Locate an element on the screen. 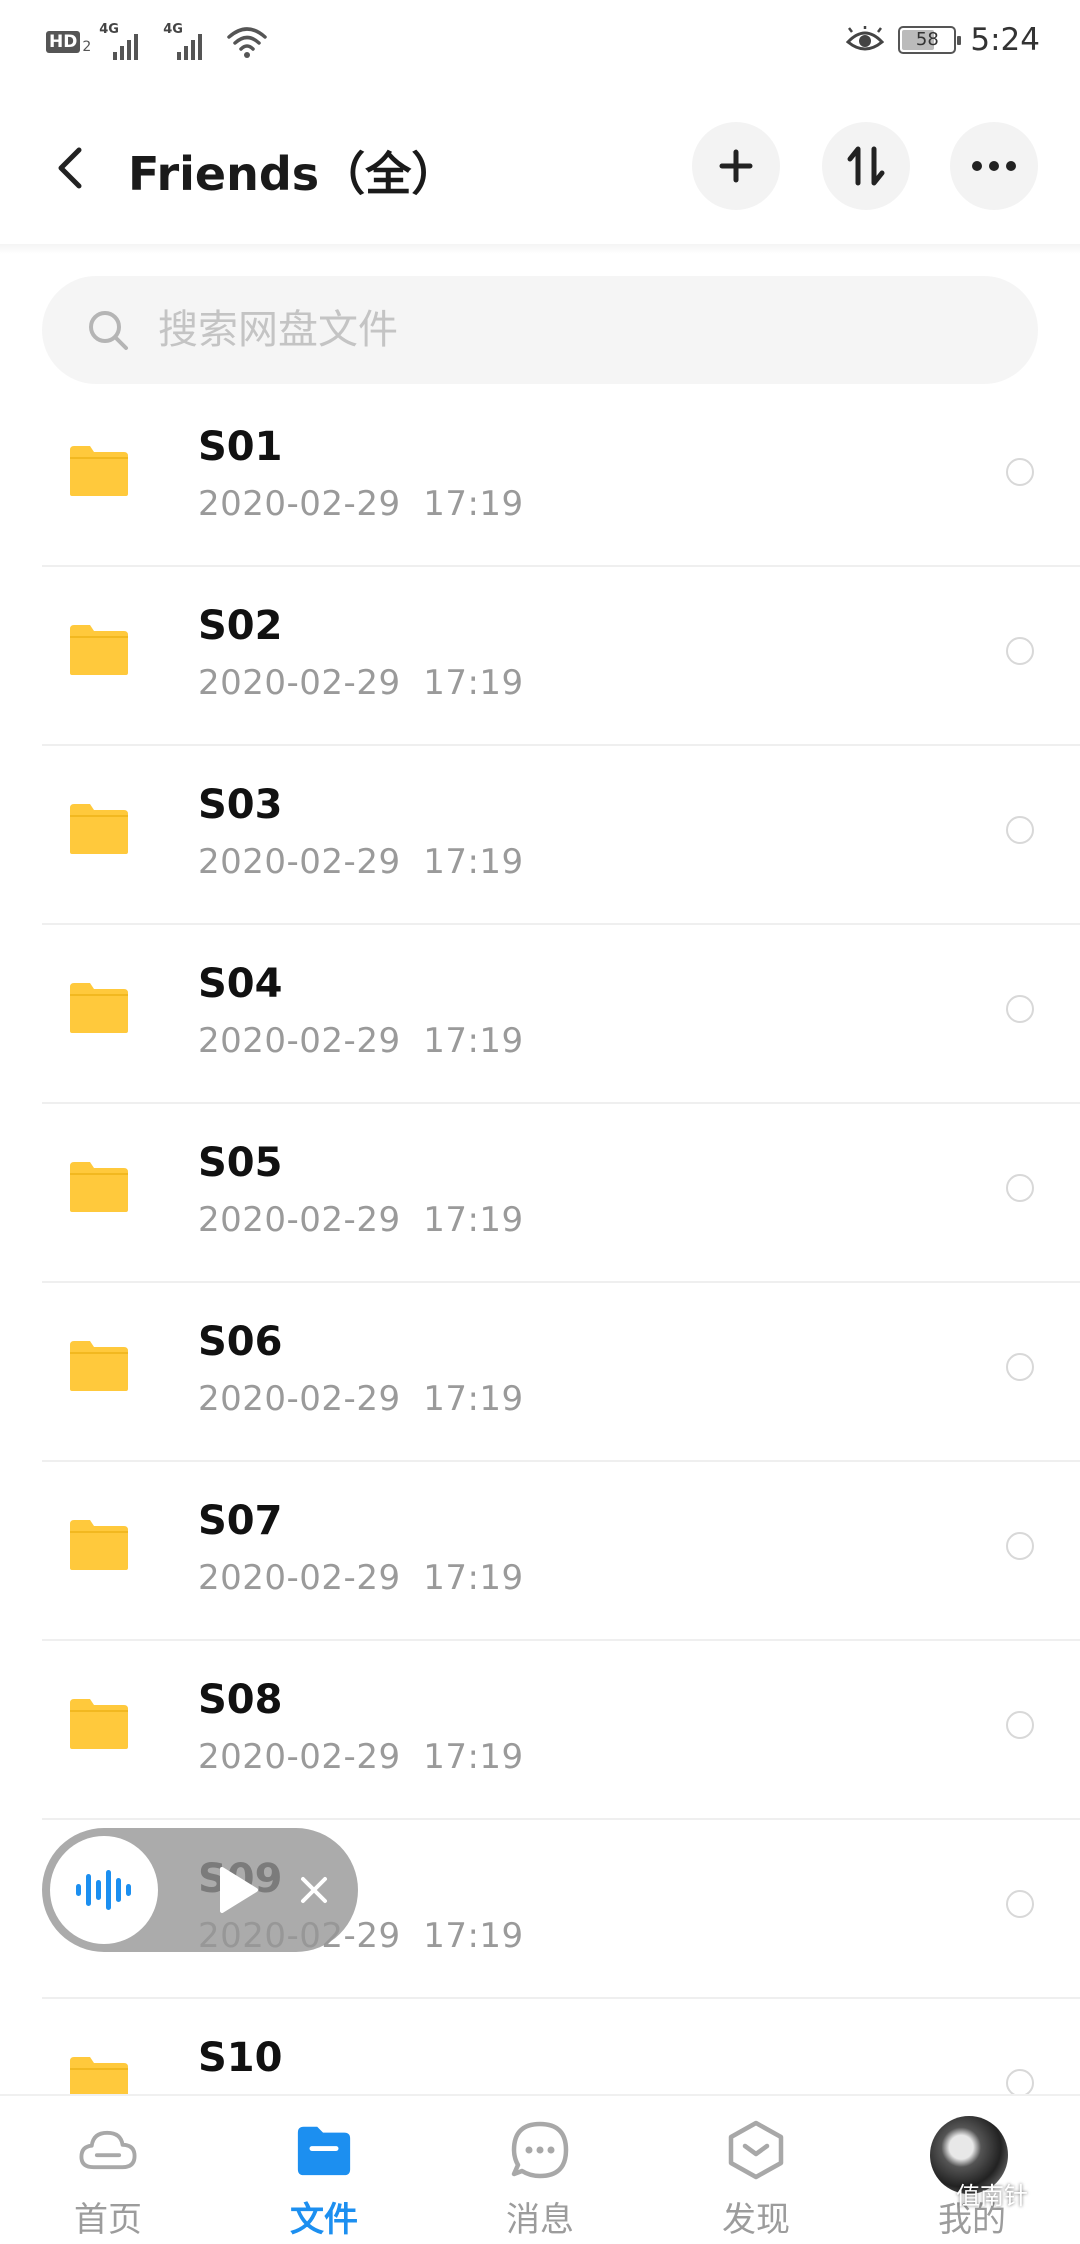  nav-messages-label: 消息 is located at coordinates (540, 2220).